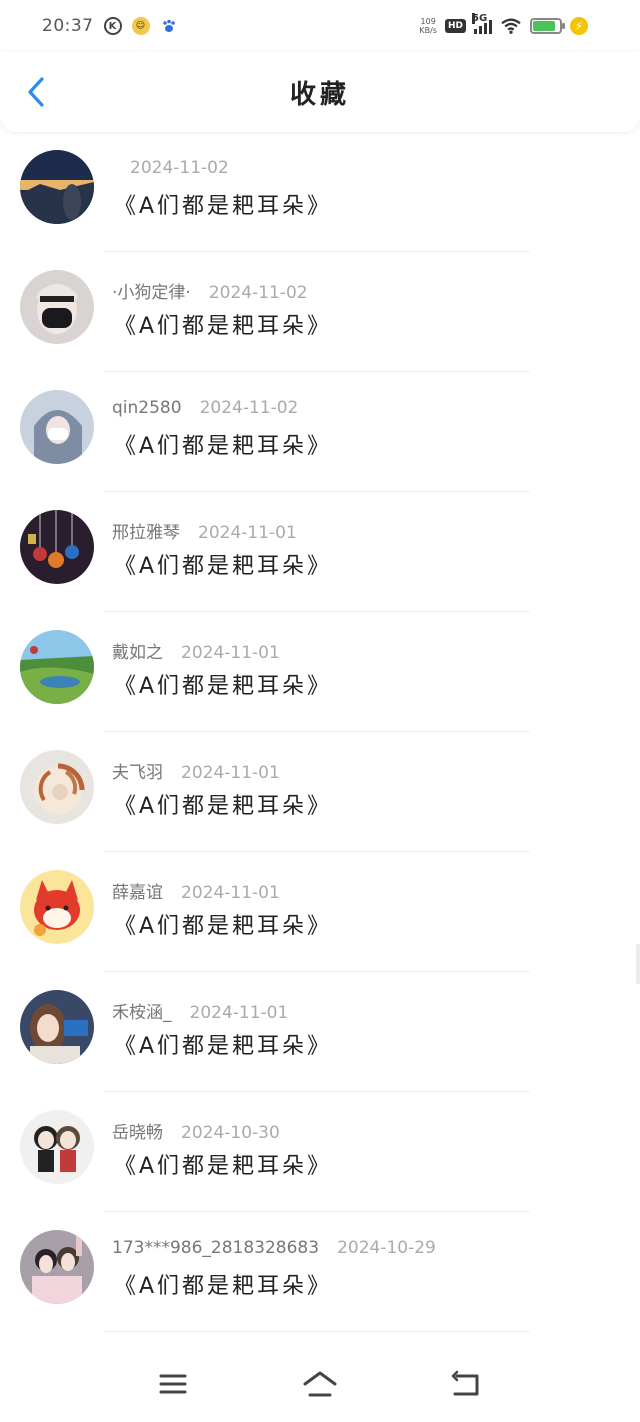  Describe the element at coordinates (137, 1133) in the screenshot. I see `username: 岳晓畅` at that location.